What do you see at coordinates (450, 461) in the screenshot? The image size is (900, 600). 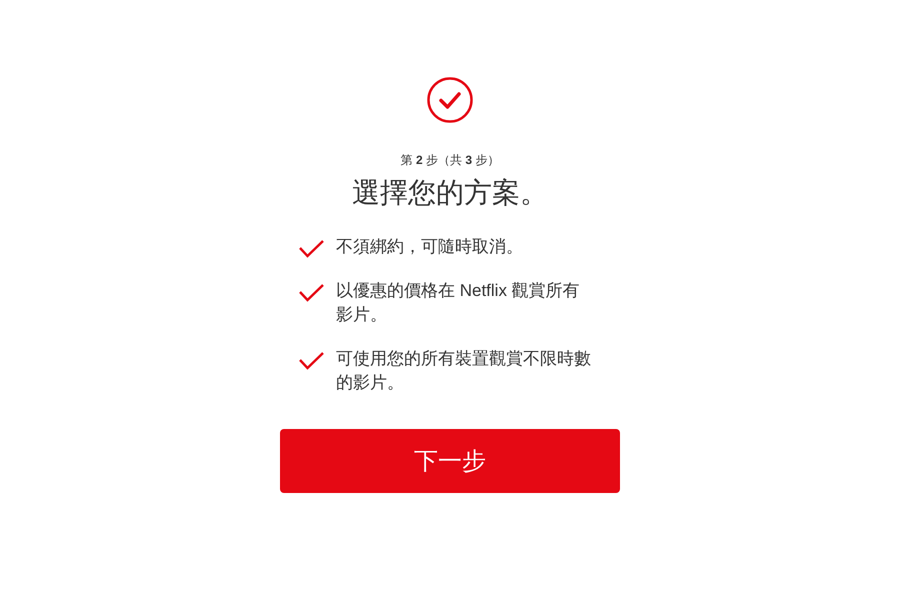 I see `next-button: 下一步` at bounding box center [450, 461].